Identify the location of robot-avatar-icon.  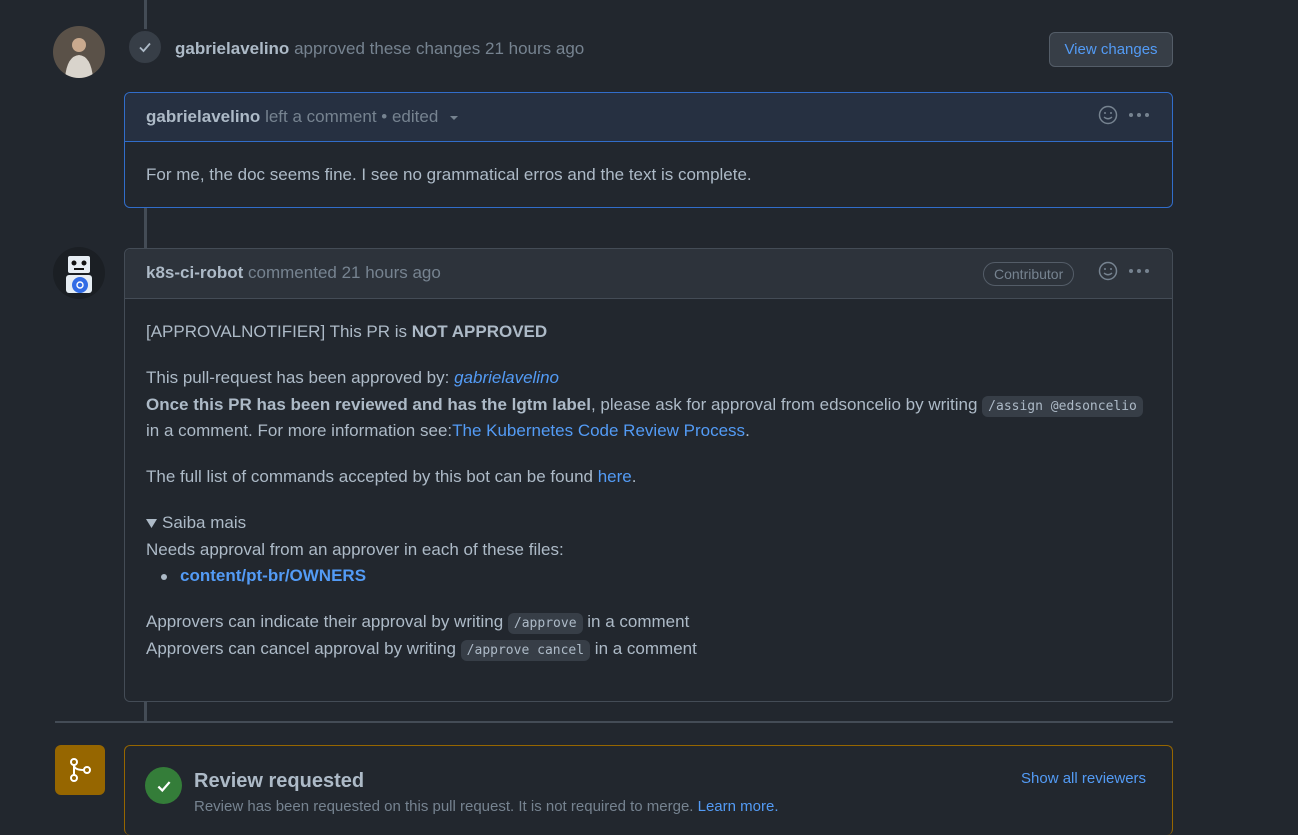
(79, 273).